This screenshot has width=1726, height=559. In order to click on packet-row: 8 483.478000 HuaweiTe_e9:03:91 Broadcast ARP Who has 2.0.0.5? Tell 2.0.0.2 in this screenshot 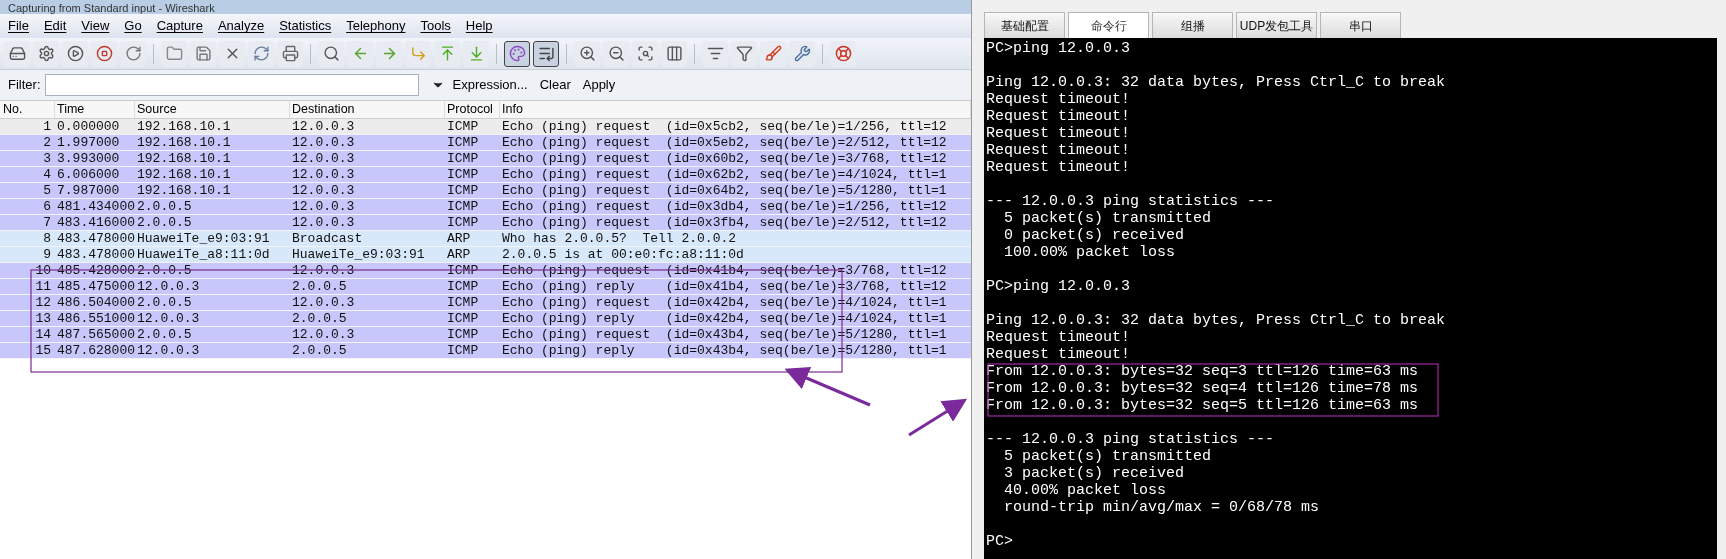, I will do `click(485, 239)`.